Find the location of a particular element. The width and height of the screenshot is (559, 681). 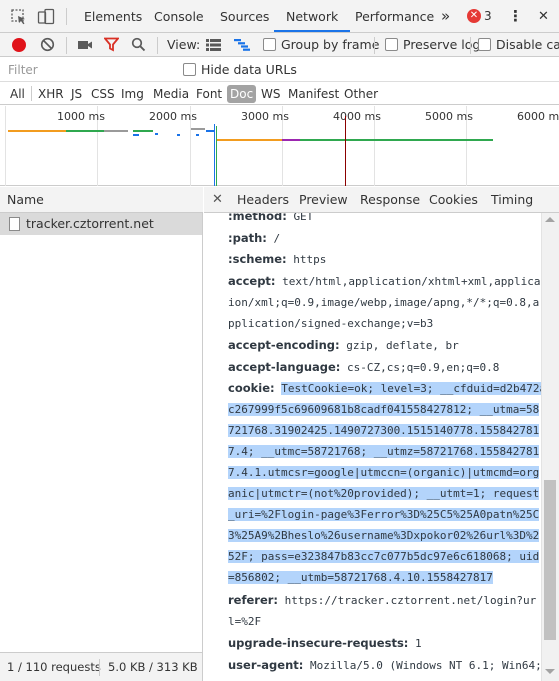

tab-sources: Sources is located at coordinates (244, 16).